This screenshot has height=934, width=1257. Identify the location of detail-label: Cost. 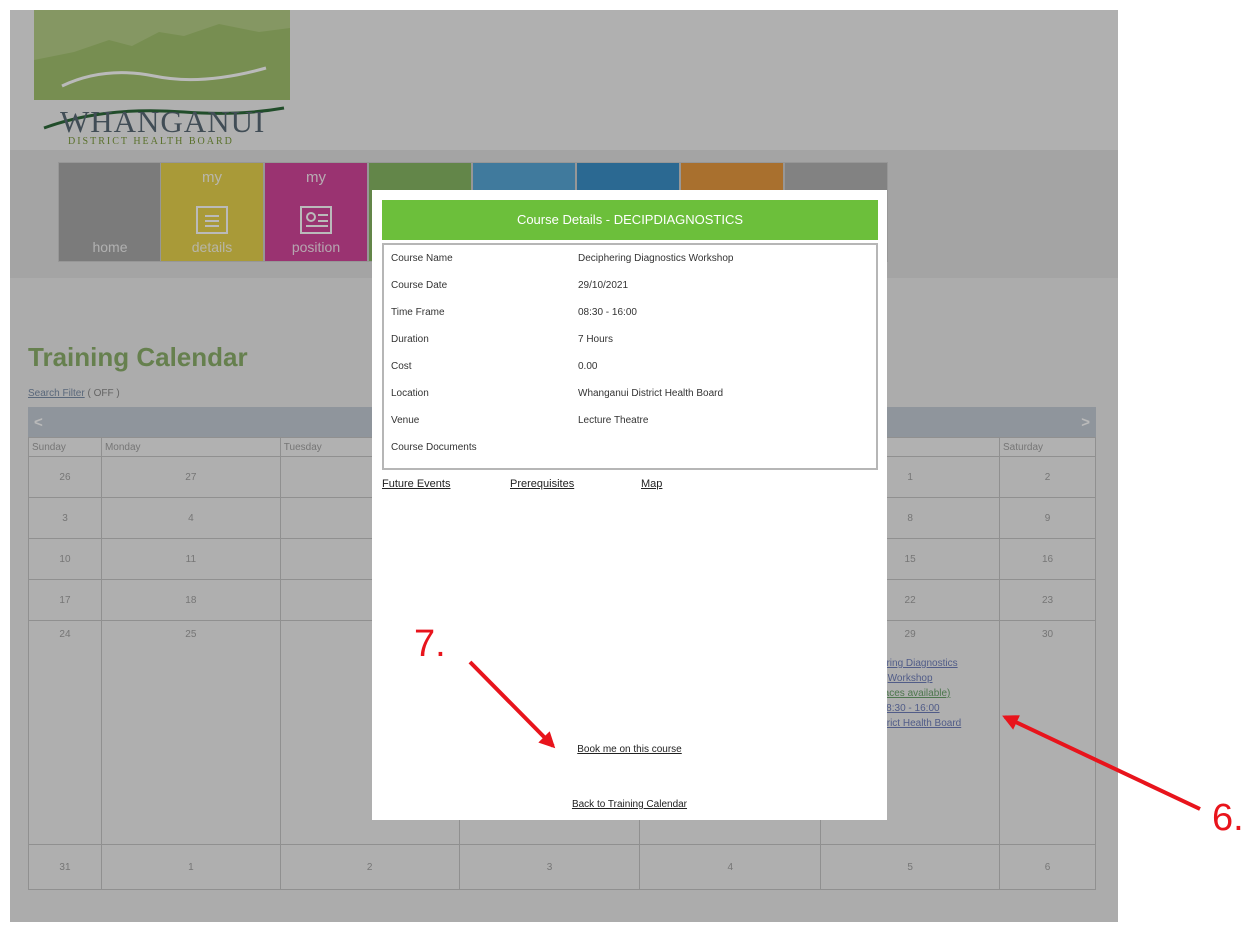
(401, 366).